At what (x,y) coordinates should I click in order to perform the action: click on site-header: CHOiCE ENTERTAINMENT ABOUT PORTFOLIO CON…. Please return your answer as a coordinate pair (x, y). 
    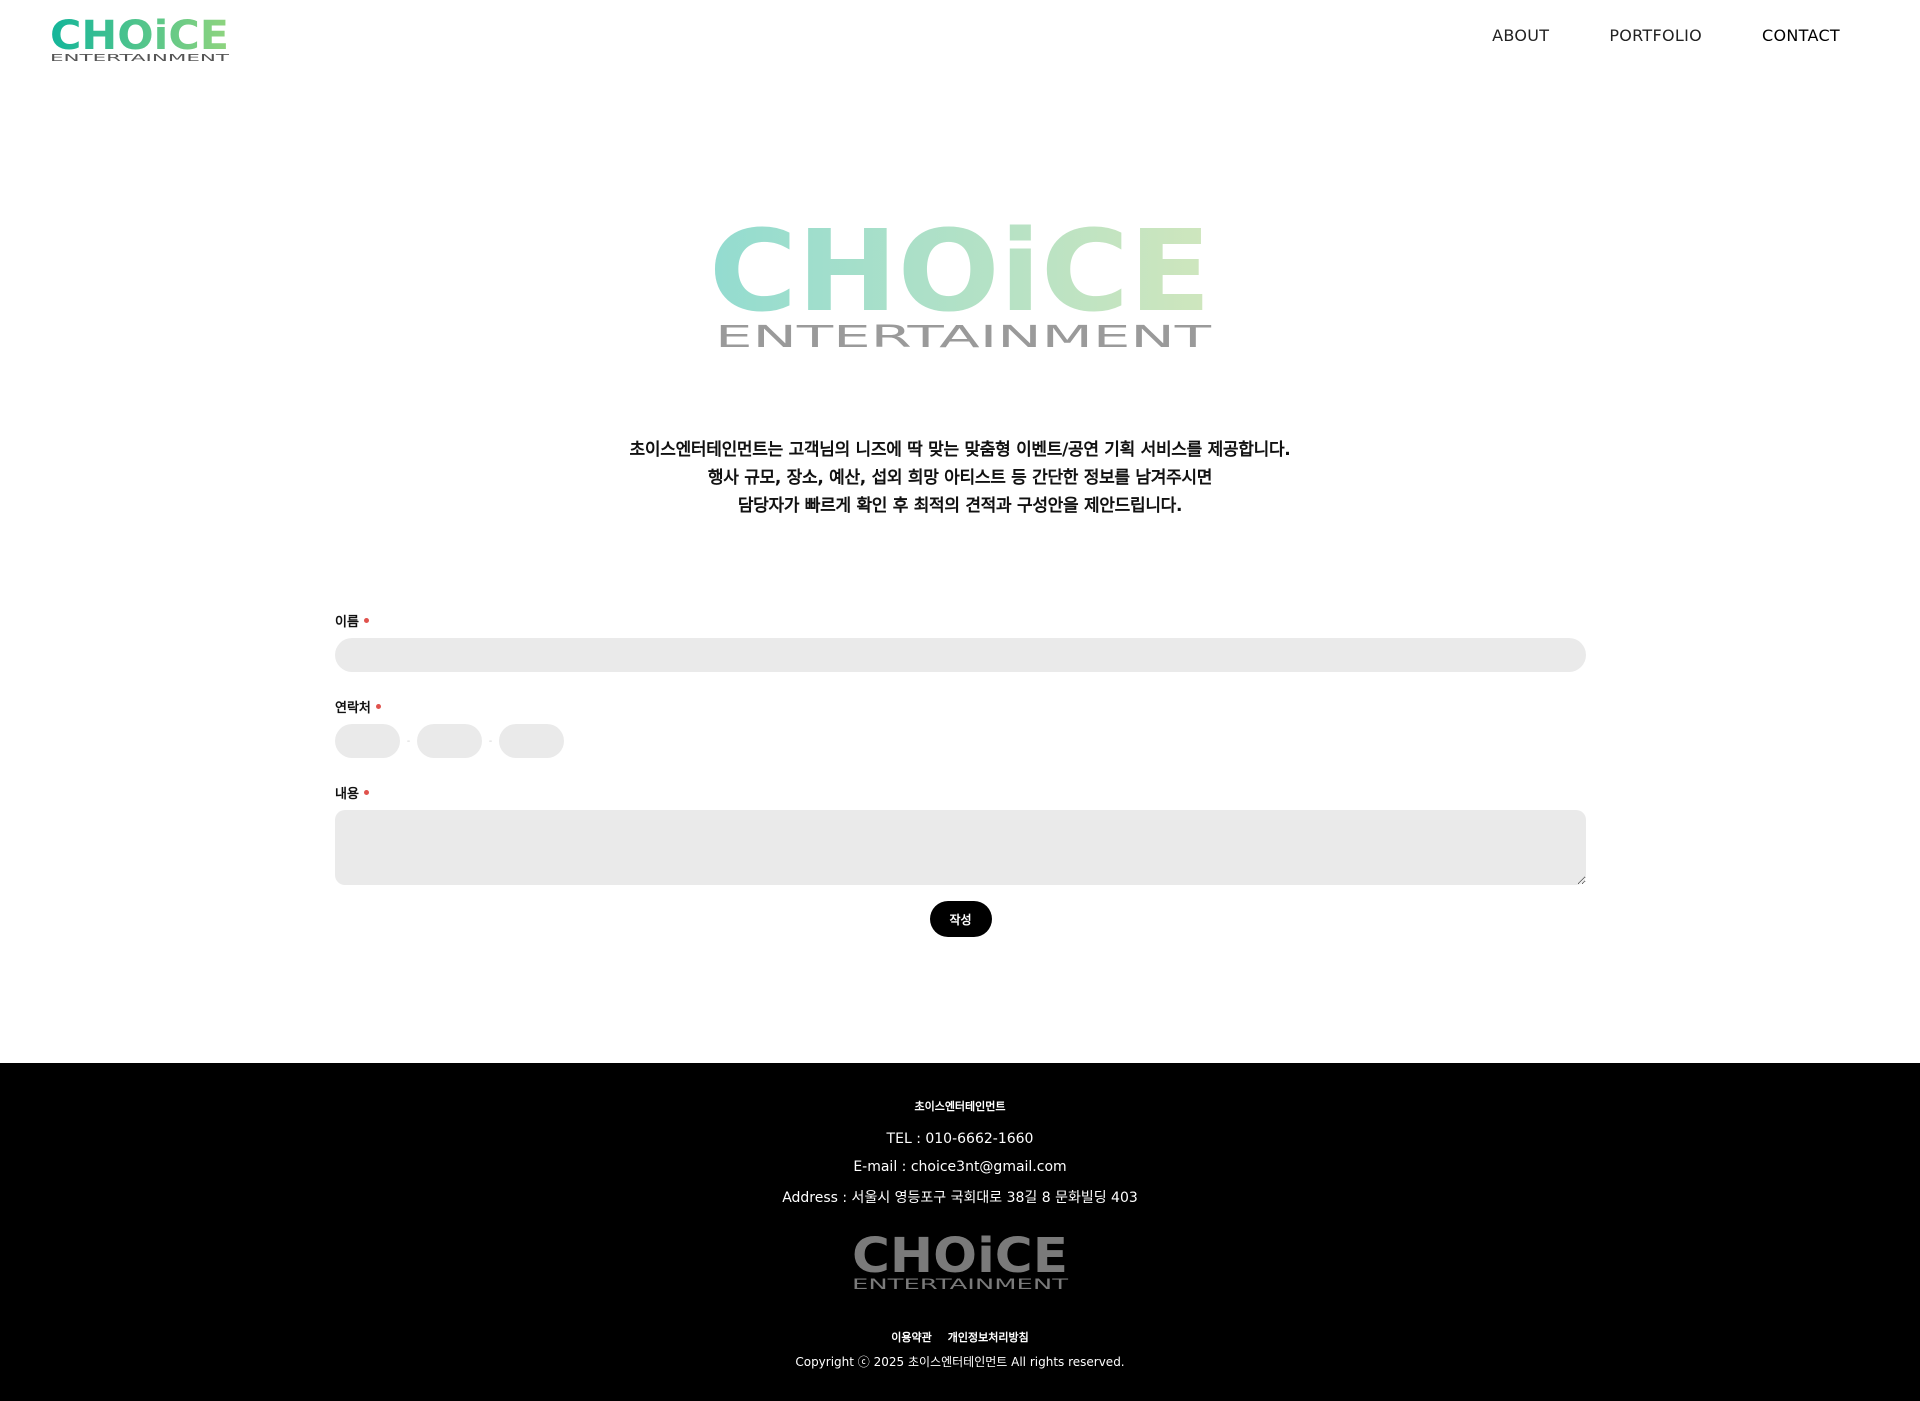
    Looking at the image, I should click on (960, 40).